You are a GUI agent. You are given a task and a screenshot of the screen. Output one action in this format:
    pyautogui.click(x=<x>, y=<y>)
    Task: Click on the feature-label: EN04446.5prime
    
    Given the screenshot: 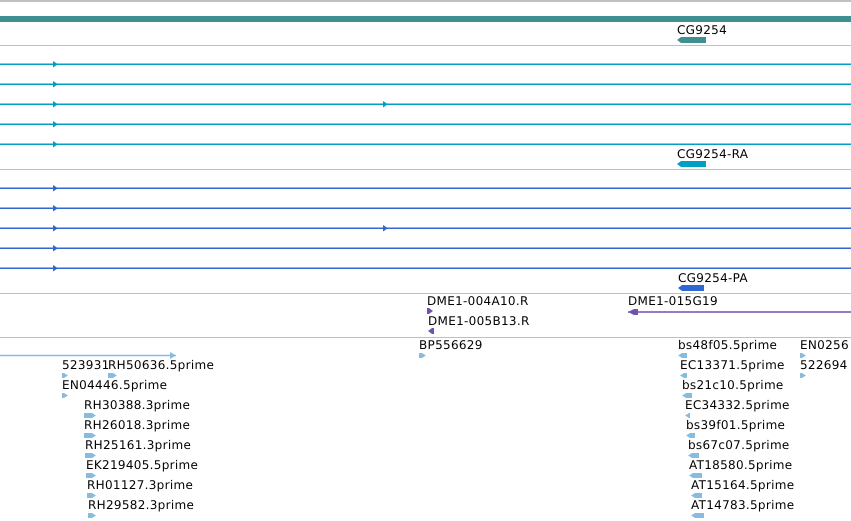 What is the action you would take?
    pyautogui.click(x=115, y=385)
    